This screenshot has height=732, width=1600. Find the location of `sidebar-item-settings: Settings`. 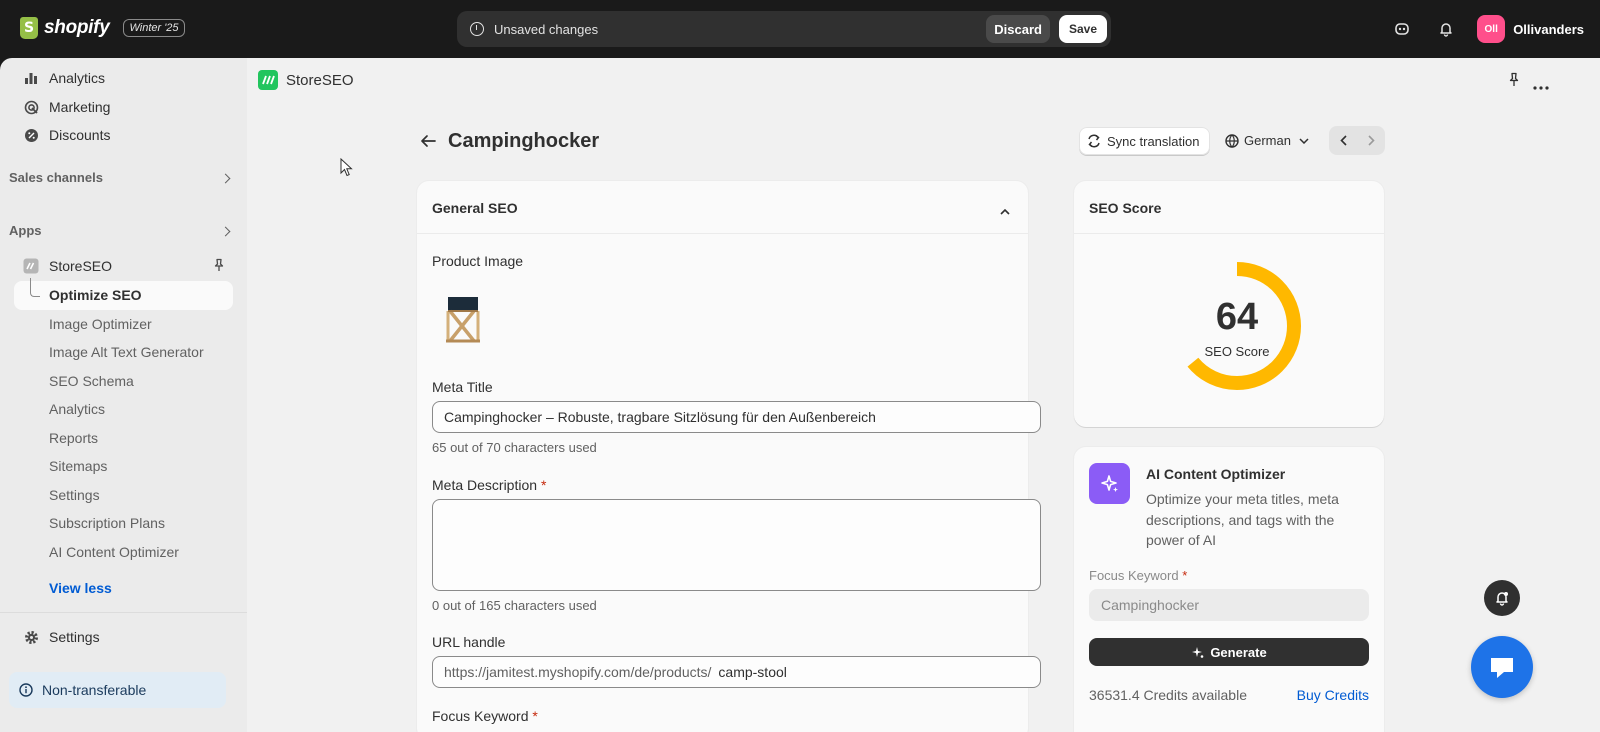

sidebar-item-settings: Settings is located at coordinates (123, 637).